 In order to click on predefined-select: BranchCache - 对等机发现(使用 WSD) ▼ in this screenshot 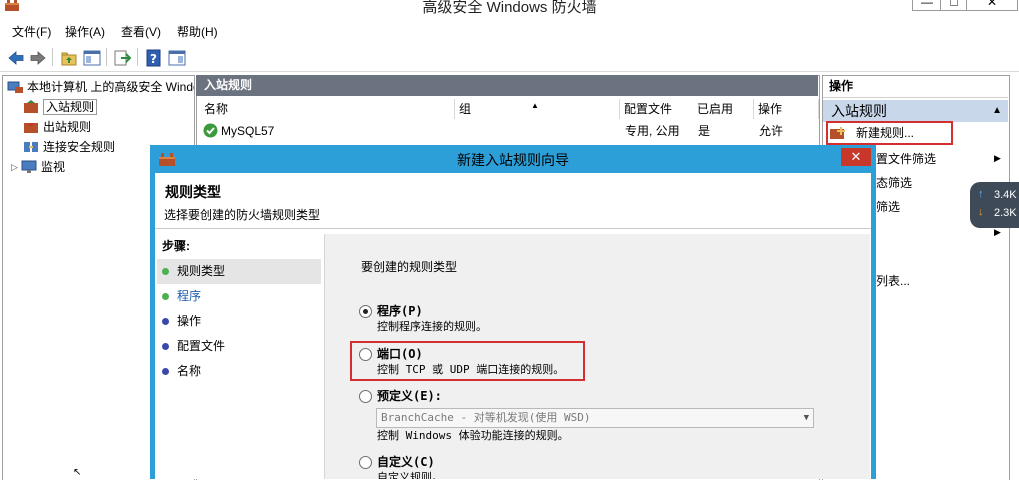, I will do `click(595, 418)`.